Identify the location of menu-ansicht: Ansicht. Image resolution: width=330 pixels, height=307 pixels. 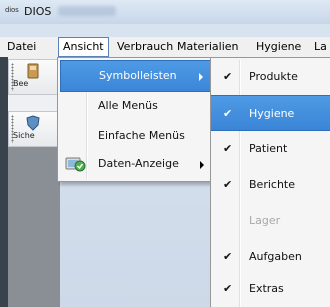
(83, 47).